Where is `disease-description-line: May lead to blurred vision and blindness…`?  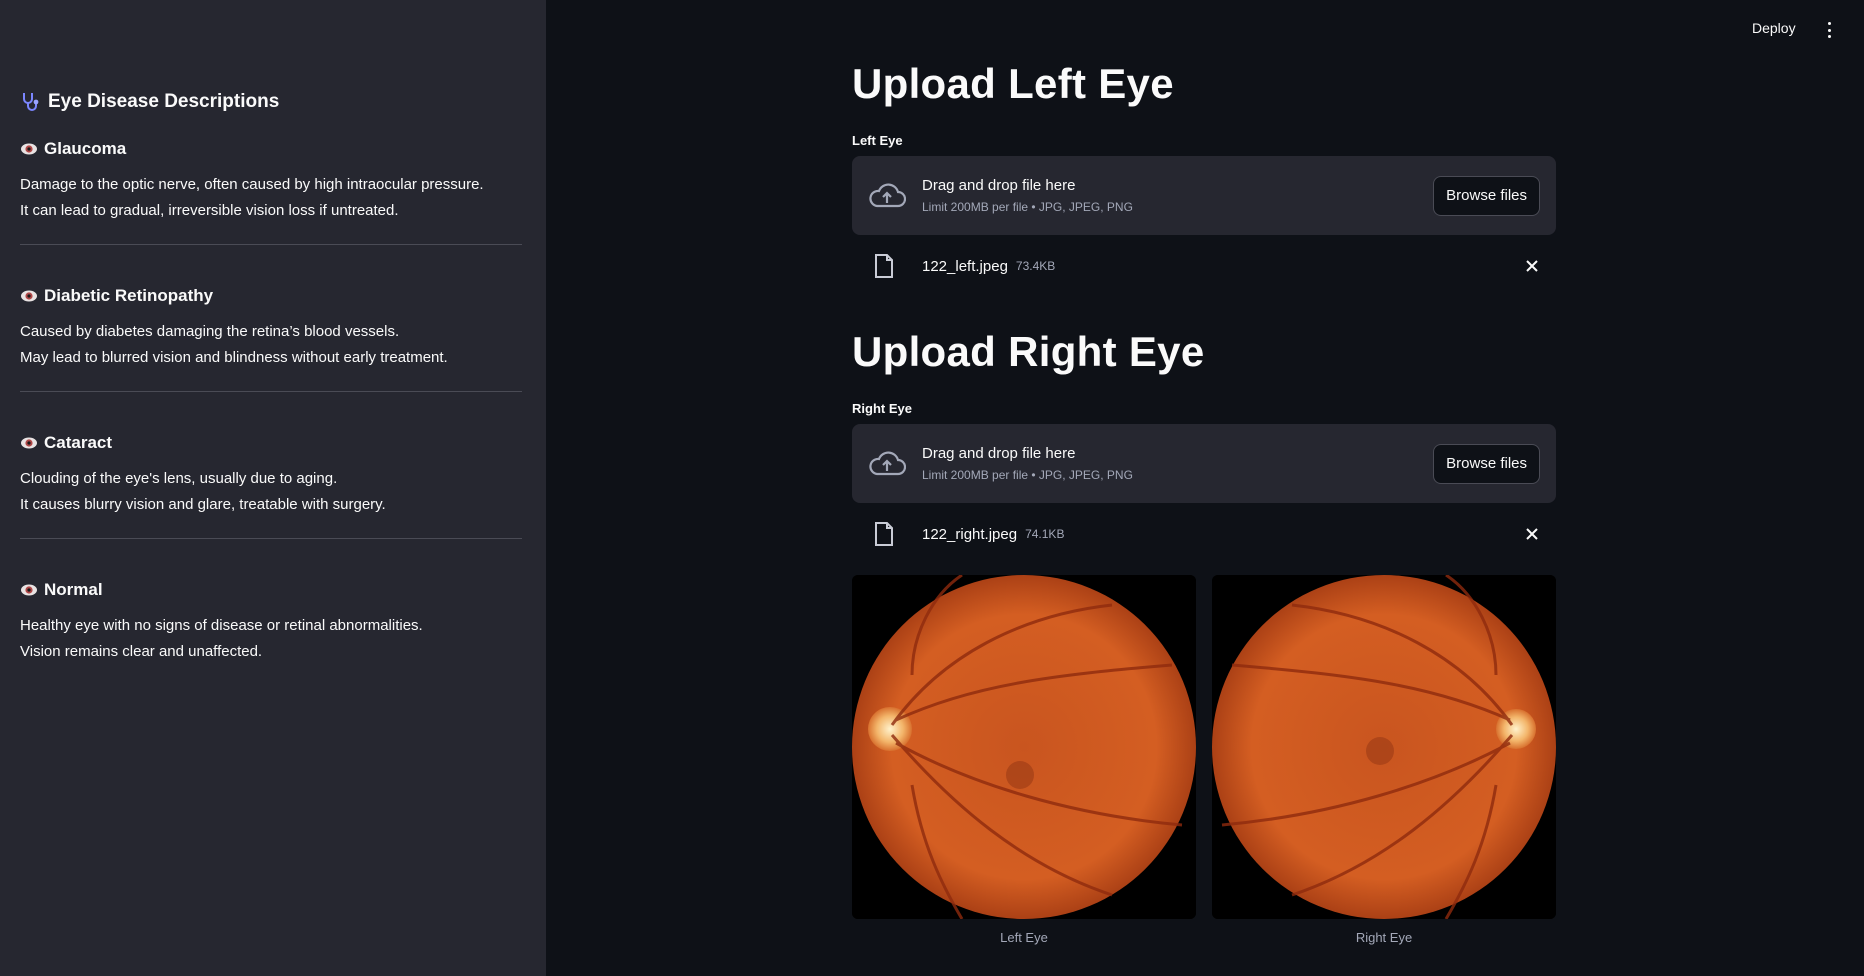
disease-description-line: May lead to blurred vision and blindness… is located at coordinates (234, 357).